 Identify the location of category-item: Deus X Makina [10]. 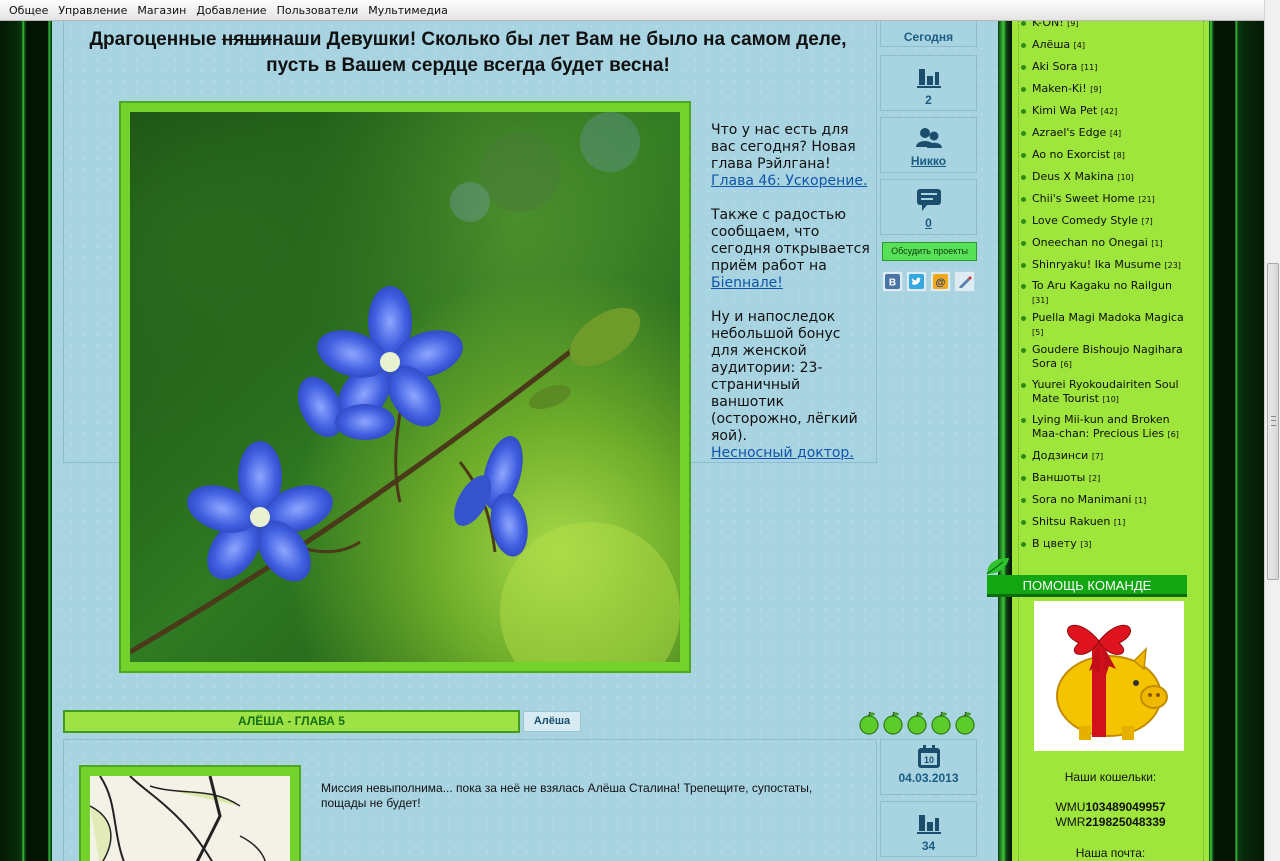
(1102, 177).